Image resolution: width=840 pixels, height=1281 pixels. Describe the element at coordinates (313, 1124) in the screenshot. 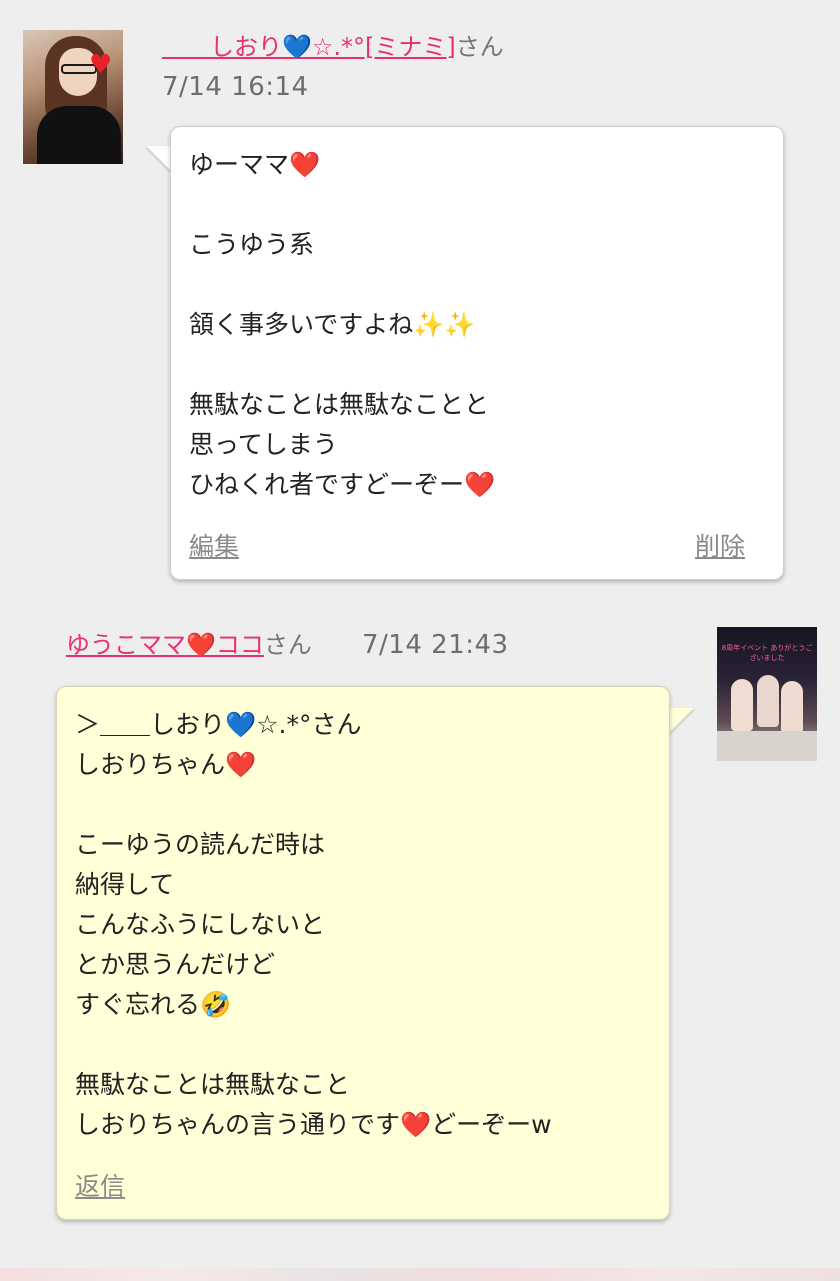

I see `message-line: しおりちゃんの言う通りです❤️どーぞーw` at that location.